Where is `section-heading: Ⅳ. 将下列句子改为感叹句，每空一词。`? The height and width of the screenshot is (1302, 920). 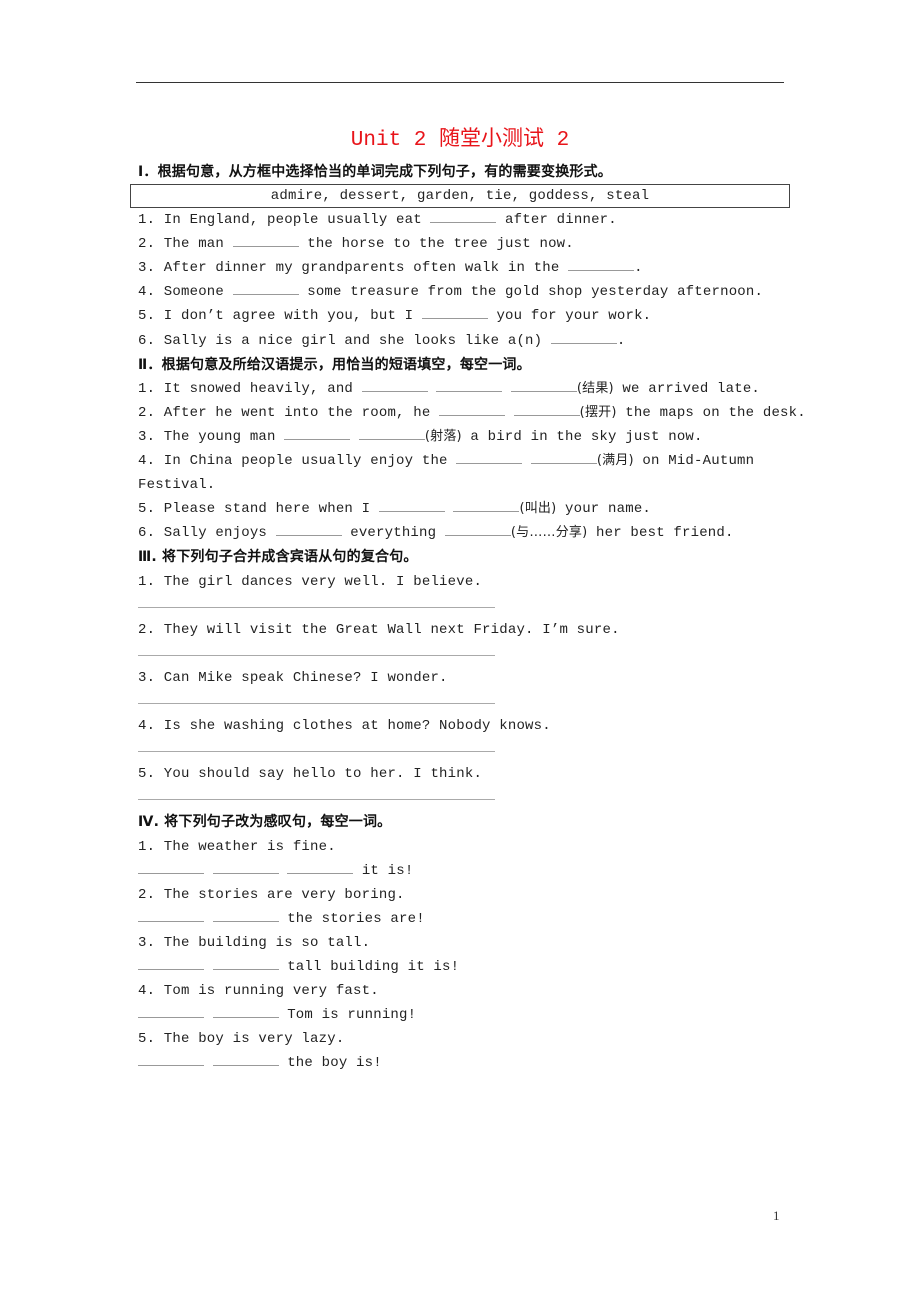
section-heading: Ⅳ. 将下列句子改为感叹句，每空一词。 is located at coordinates (265, 822).